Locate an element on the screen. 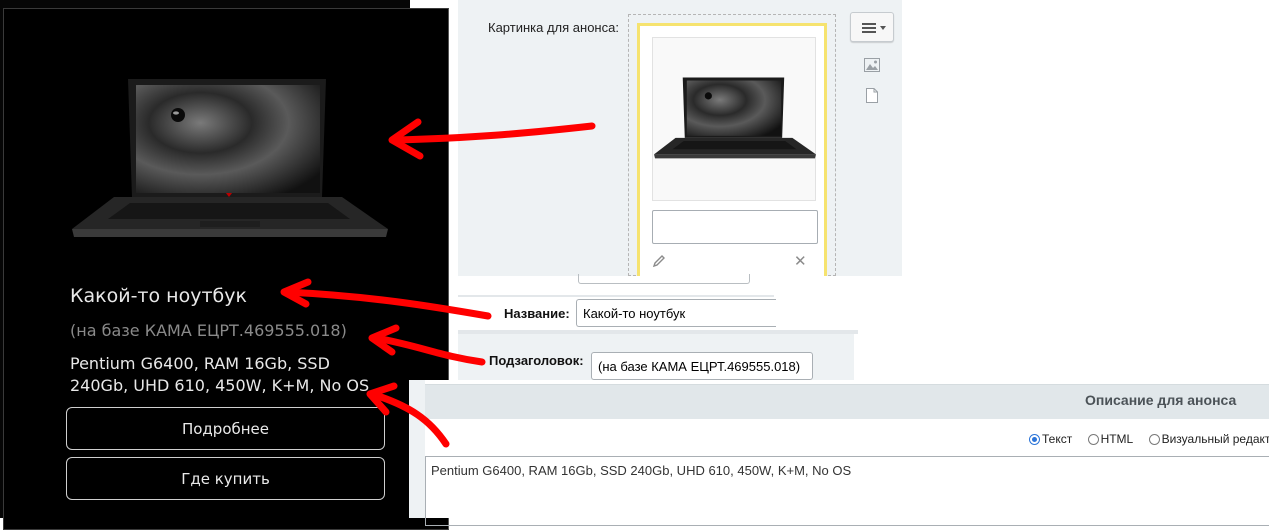  where-to-buy-button: Где купить is located at coordinates (225, 478).